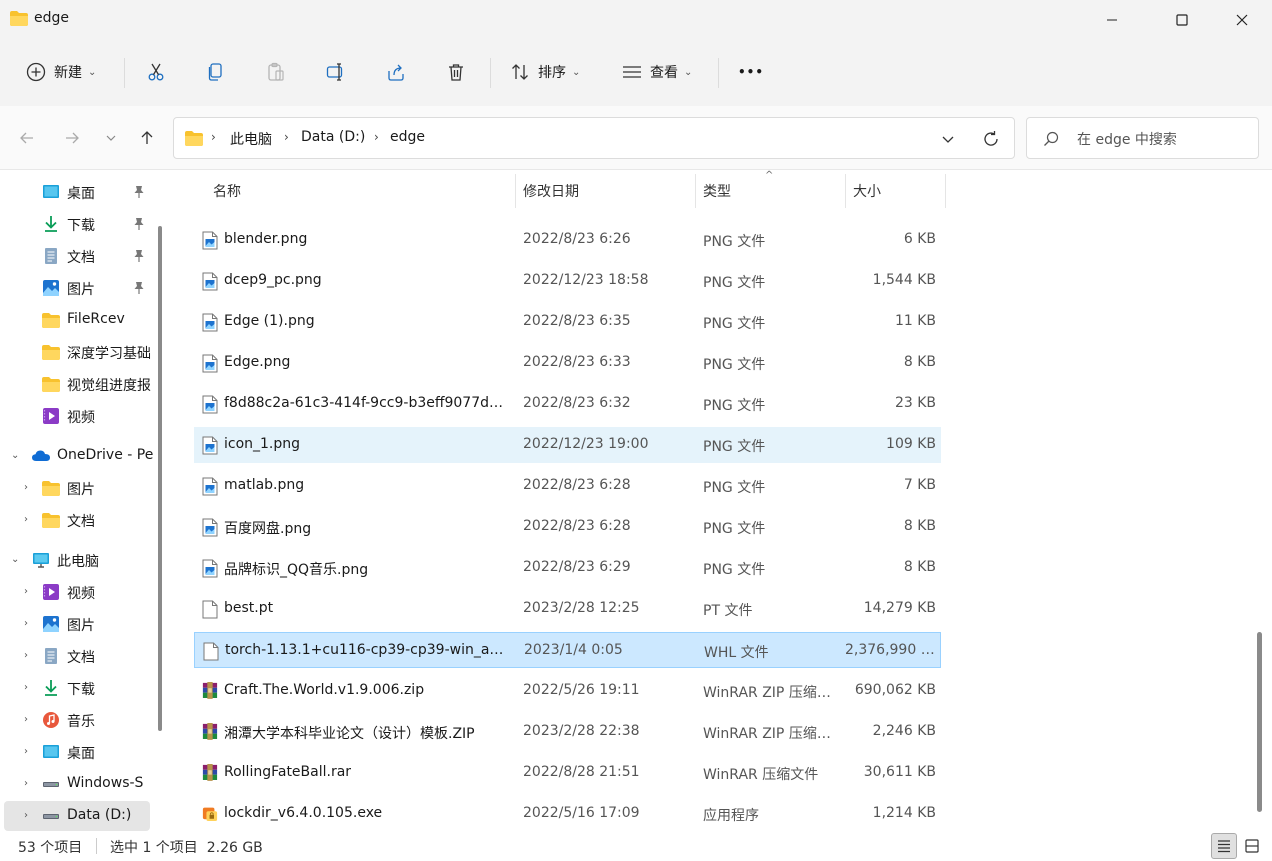 The image size is (1272, 861). What do you see at coordinates (78, 352) in the screenshot?
I see `sidebar-item: 深度学习基础` at bounding box center [78, 352].